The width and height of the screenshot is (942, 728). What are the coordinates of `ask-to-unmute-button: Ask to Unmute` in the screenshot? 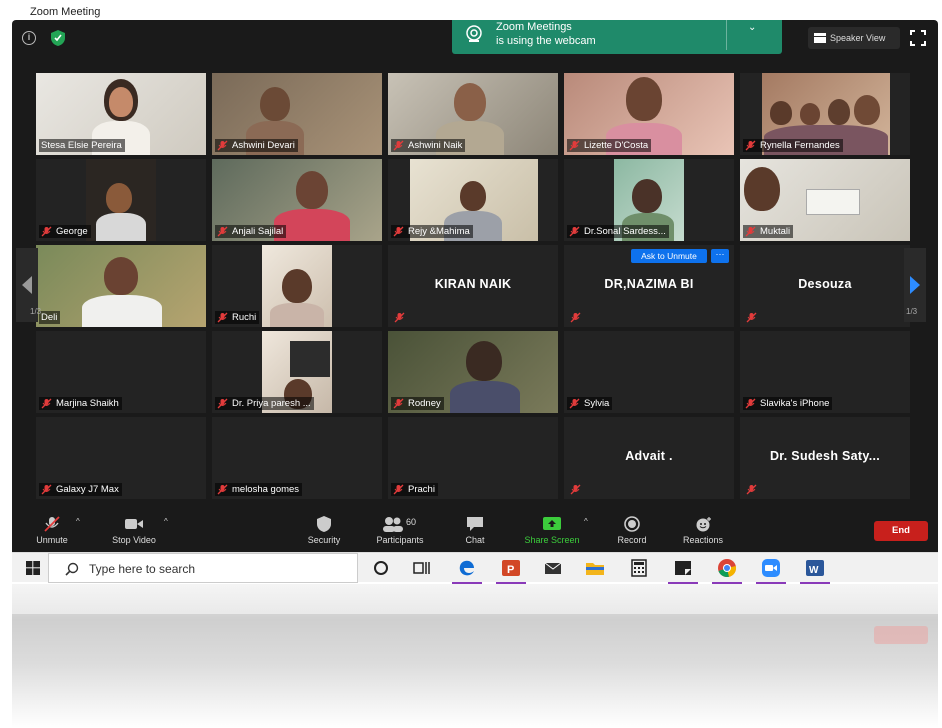 It's located at (669, 256).